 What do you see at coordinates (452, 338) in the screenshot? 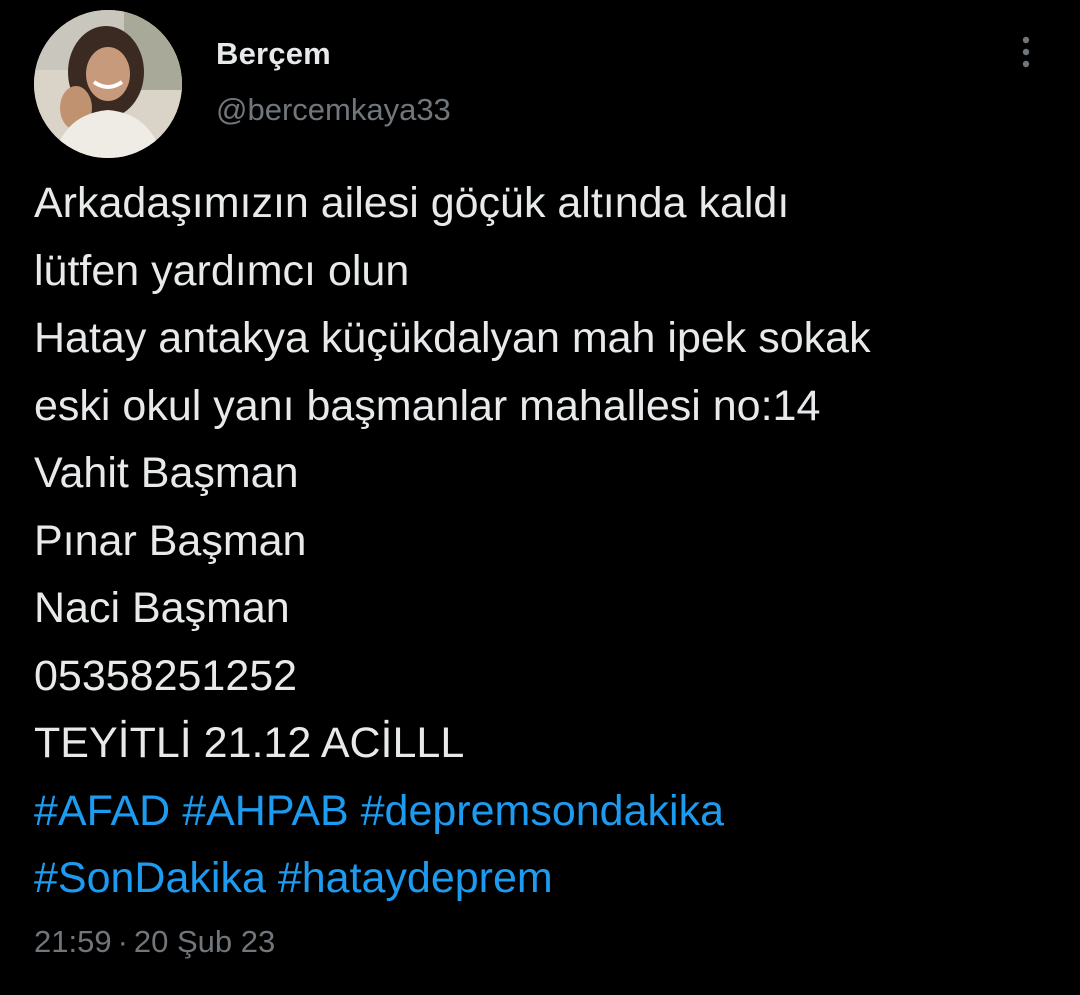
I see `tweet-text-line: Hatay antakya küçükdalyan mah ipek sokak` at bounding box center [452, 338].